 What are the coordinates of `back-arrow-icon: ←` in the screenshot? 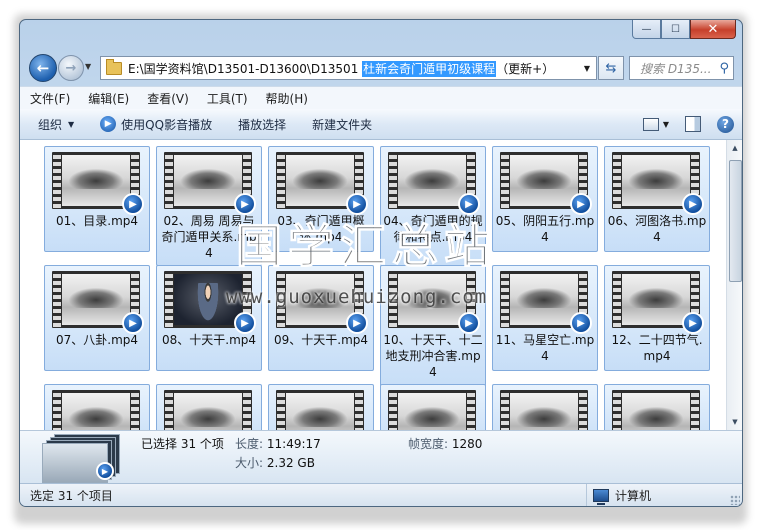 It's located at (43, 68).